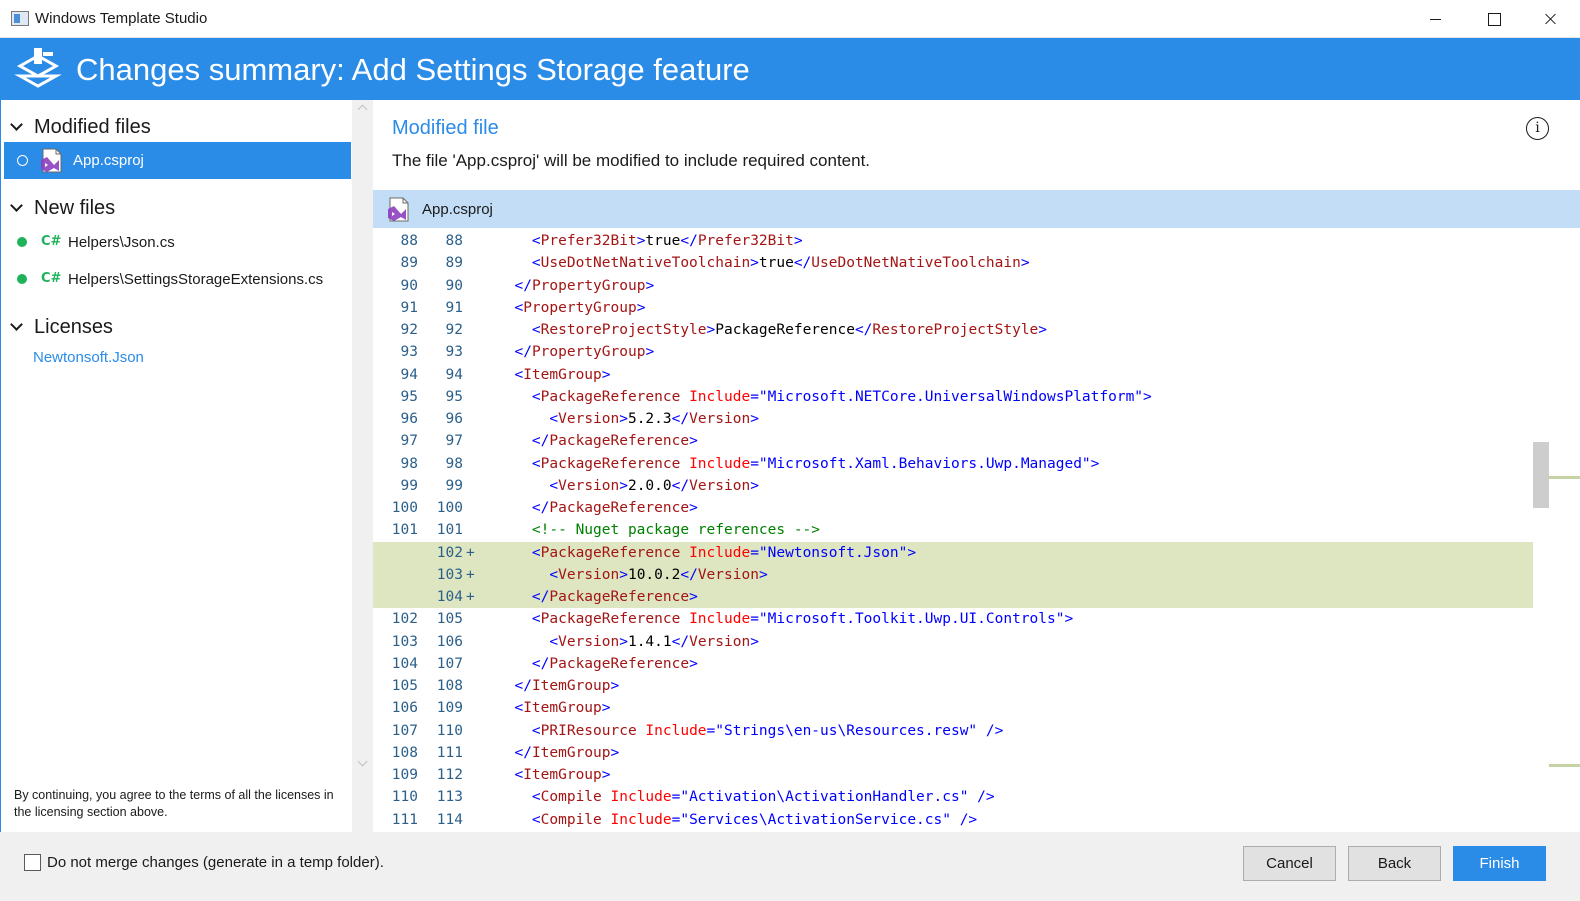 This screenshot has height=901, width=1580. Describe the element at coordinates (449, 775) in the screenshot. I see `new-line-number: 112` at that location.